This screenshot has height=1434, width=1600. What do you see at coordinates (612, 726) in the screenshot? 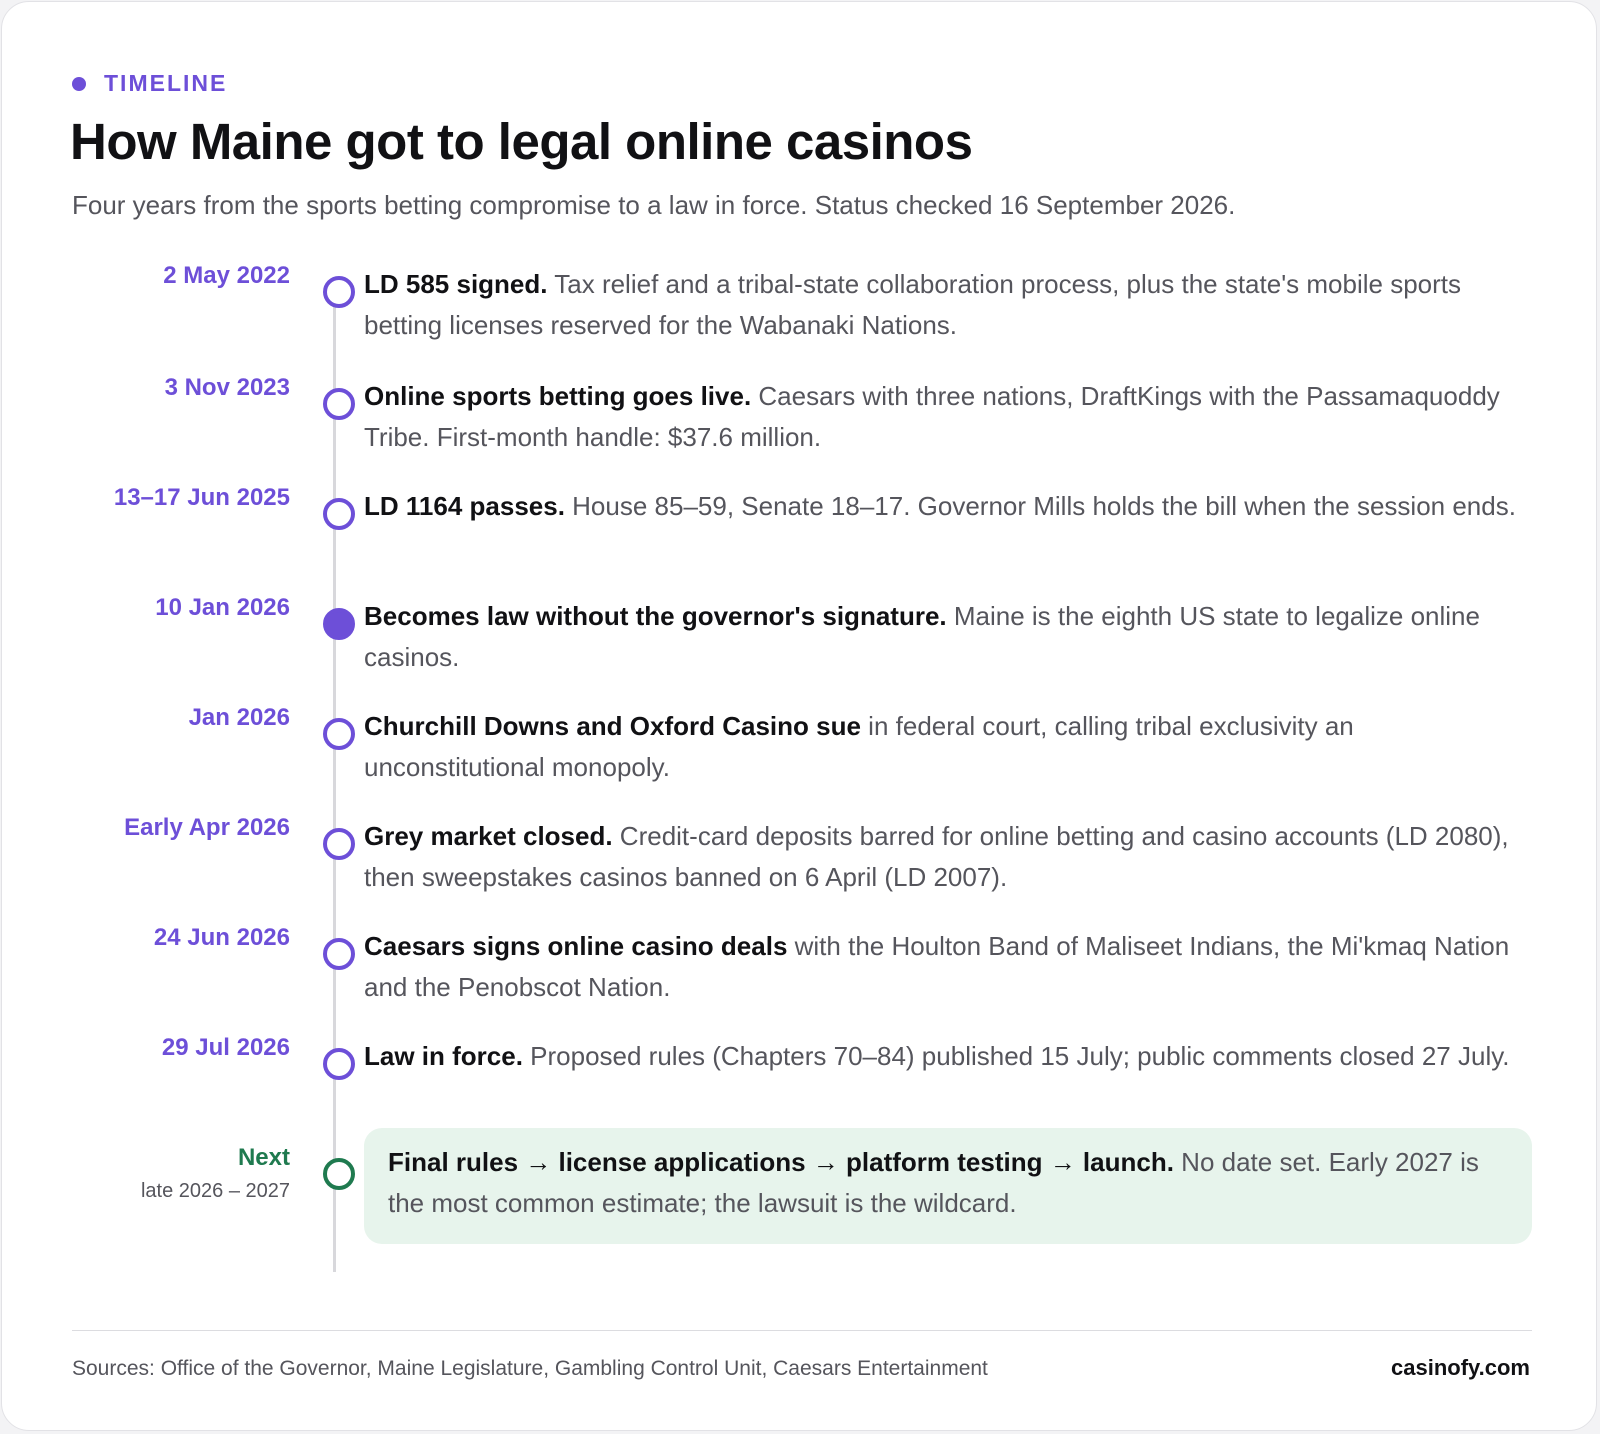
I see `event-headline: Churchill Downs and Oxford Casino sue` at bounding box center [612, 726].